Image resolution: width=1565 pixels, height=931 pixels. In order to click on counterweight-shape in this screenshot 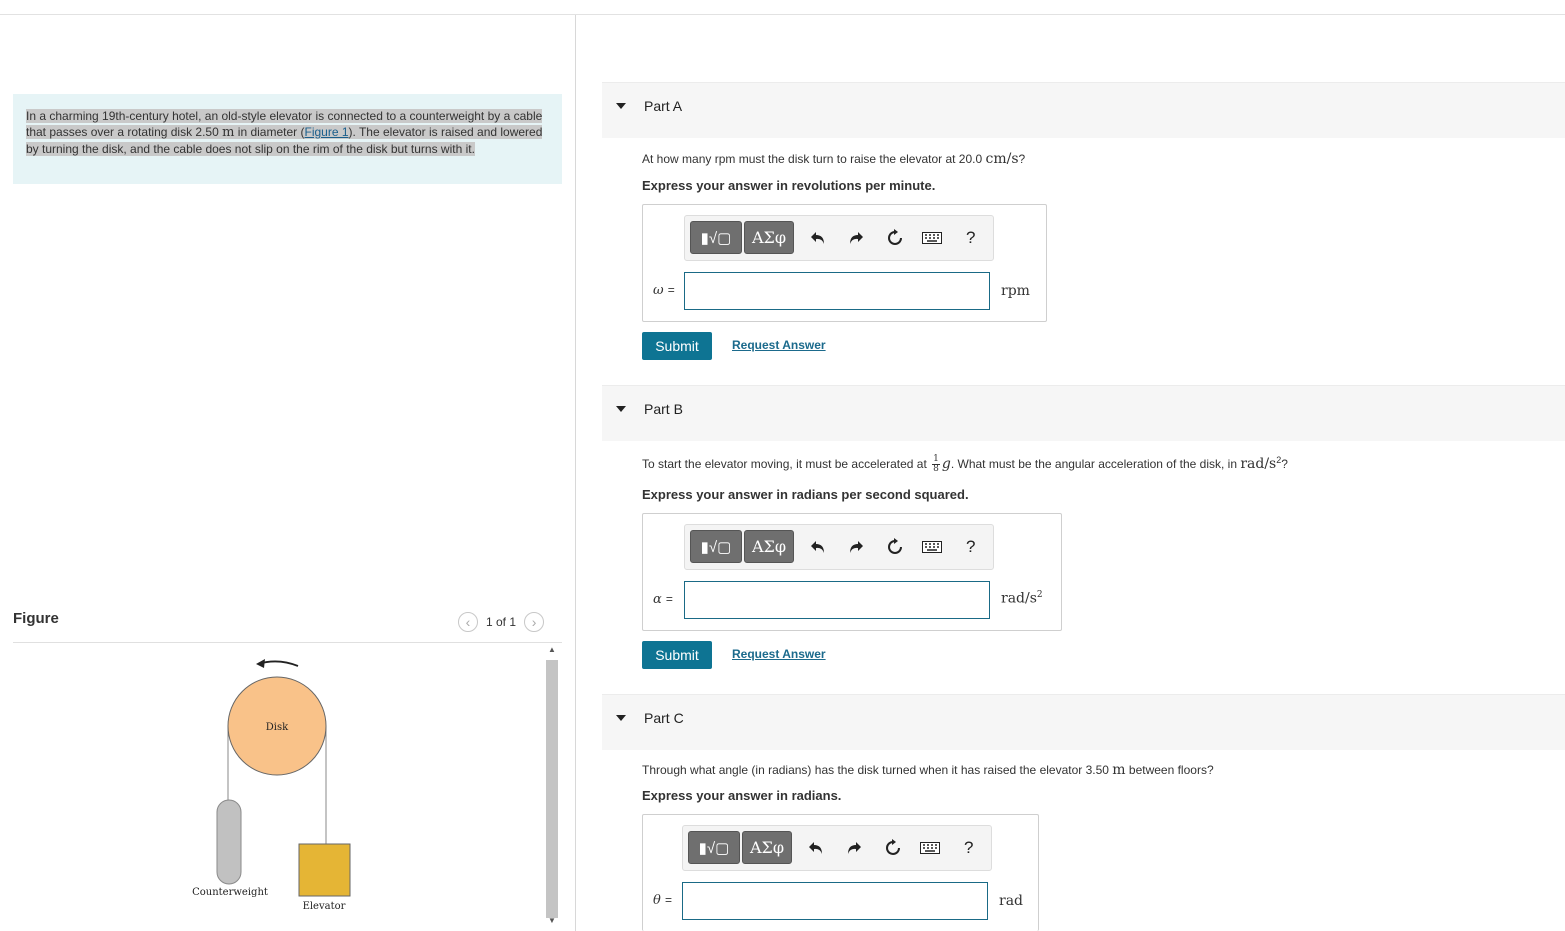, I will do `click(229, 842)`.